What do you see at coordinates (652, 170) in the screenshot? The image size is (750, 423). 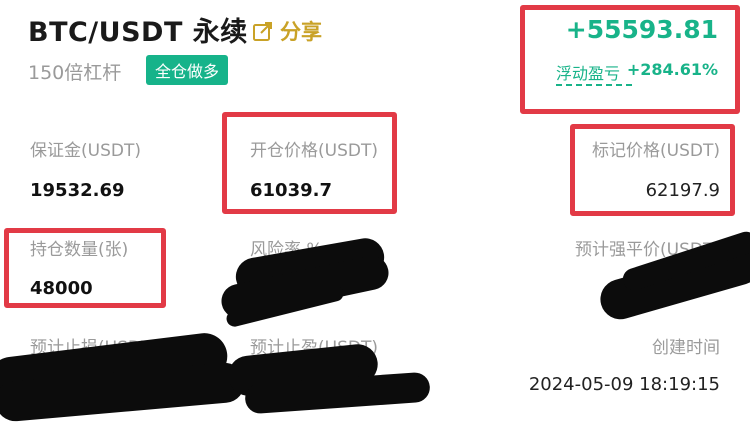 I see `highlight-box-mark-price` at bounding box center [652, 170].